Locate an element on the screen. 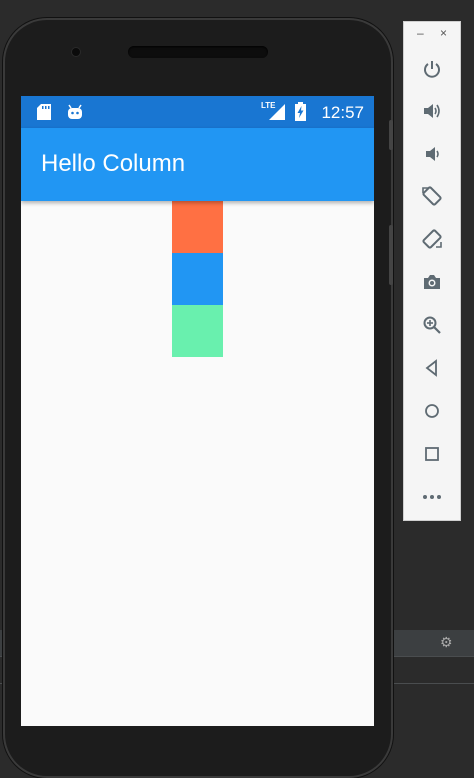  column-box-orange is located at coordinates (197, 227).